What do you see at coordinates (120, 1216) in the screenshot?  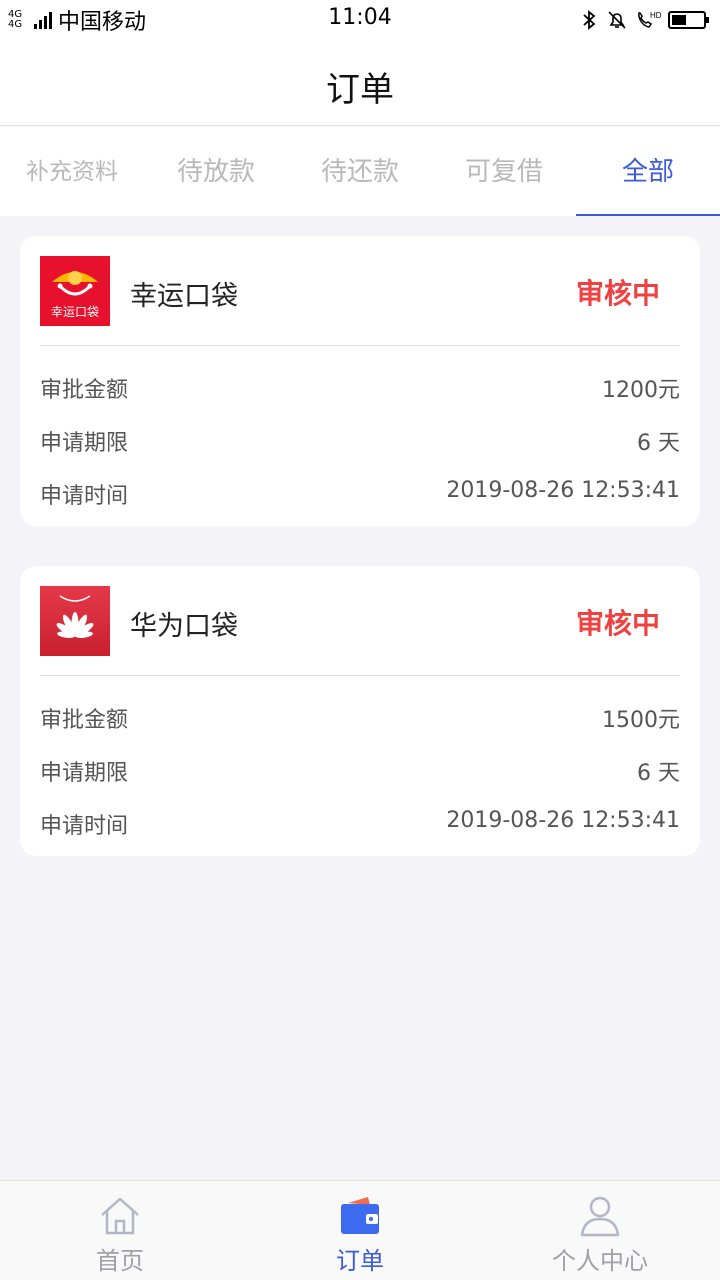 I see `home-icon` at bounding box center [120, 1216].